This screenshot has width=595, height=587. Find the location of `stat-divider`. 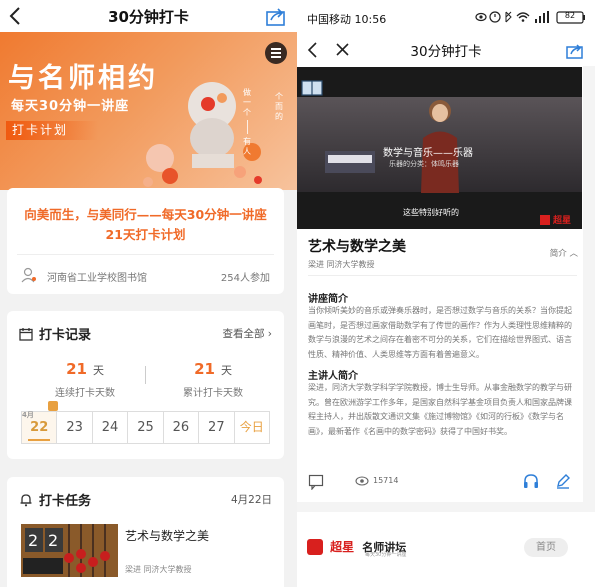

stat-divider is located at coordinates (145, 375).